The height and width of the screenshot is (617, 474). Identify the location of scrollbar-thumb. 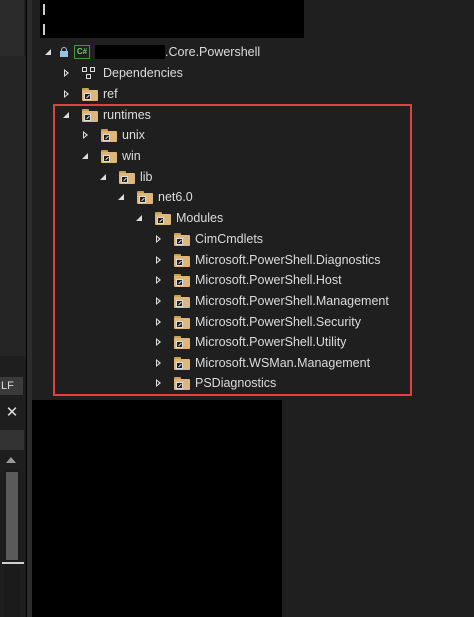
(12, 516).